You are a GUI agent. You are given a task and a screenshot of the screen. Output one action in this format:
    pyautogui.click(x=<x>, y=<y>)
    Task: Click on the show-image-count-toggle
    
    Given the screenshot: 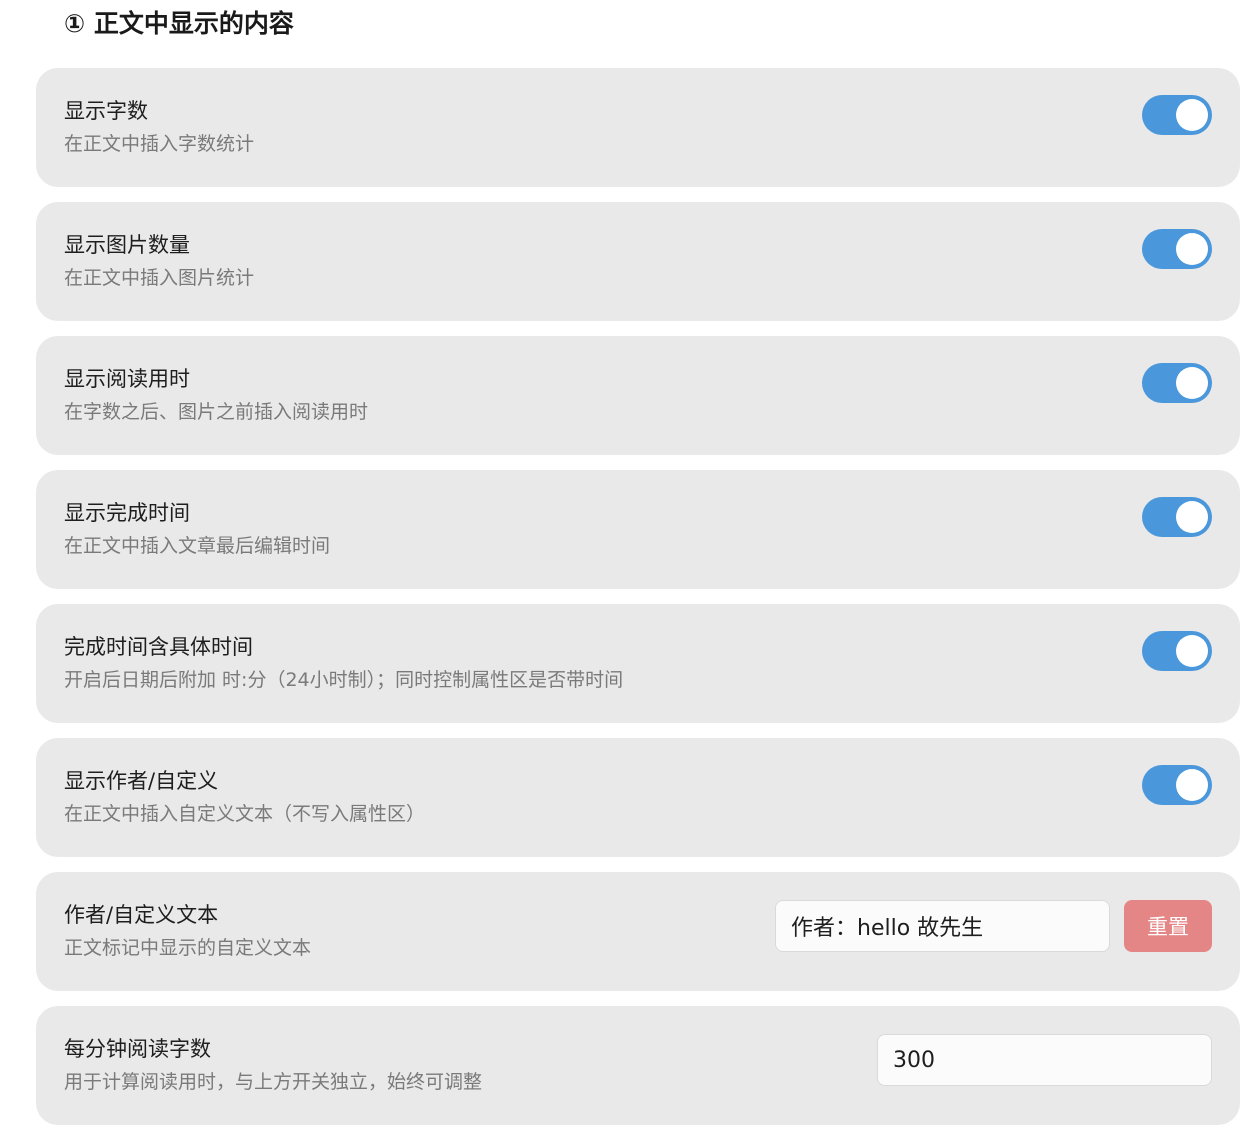 What is the action you would take?
    pyautogui.click(x=1177, y=249)
    